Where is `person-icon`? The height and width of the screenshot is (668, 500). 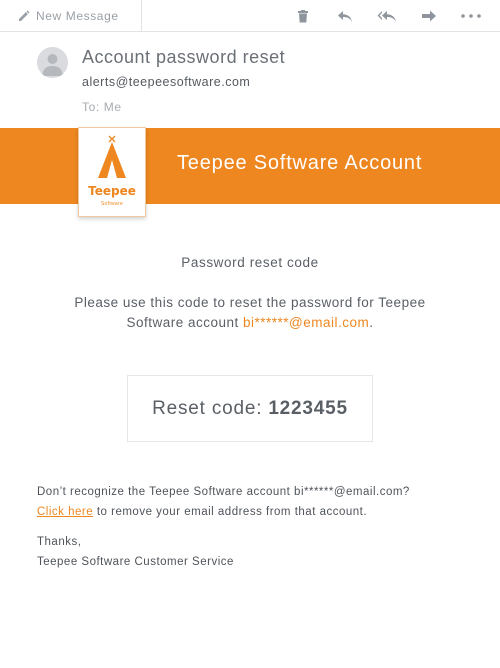 person-icon is located at coordinates (52, 65).